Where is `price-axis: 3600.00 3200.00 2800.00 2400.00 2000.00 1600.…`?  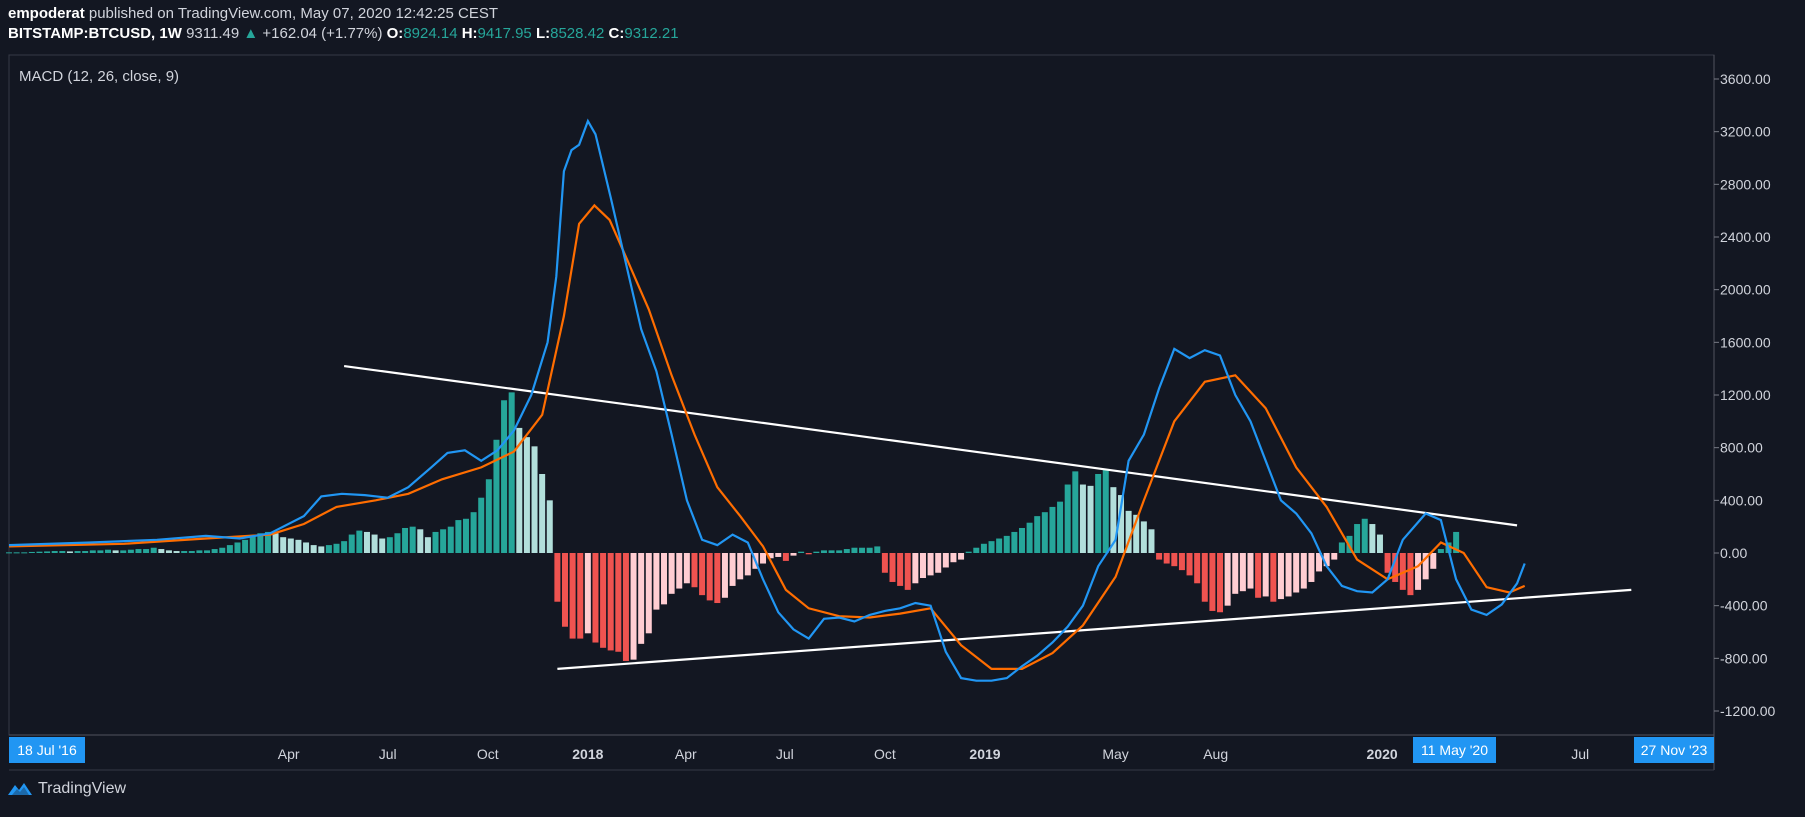 price-axis: 3600.00 3200.00 2800.00 2400.00 2000.00 1600.… is located at coordinates (1744, 395).